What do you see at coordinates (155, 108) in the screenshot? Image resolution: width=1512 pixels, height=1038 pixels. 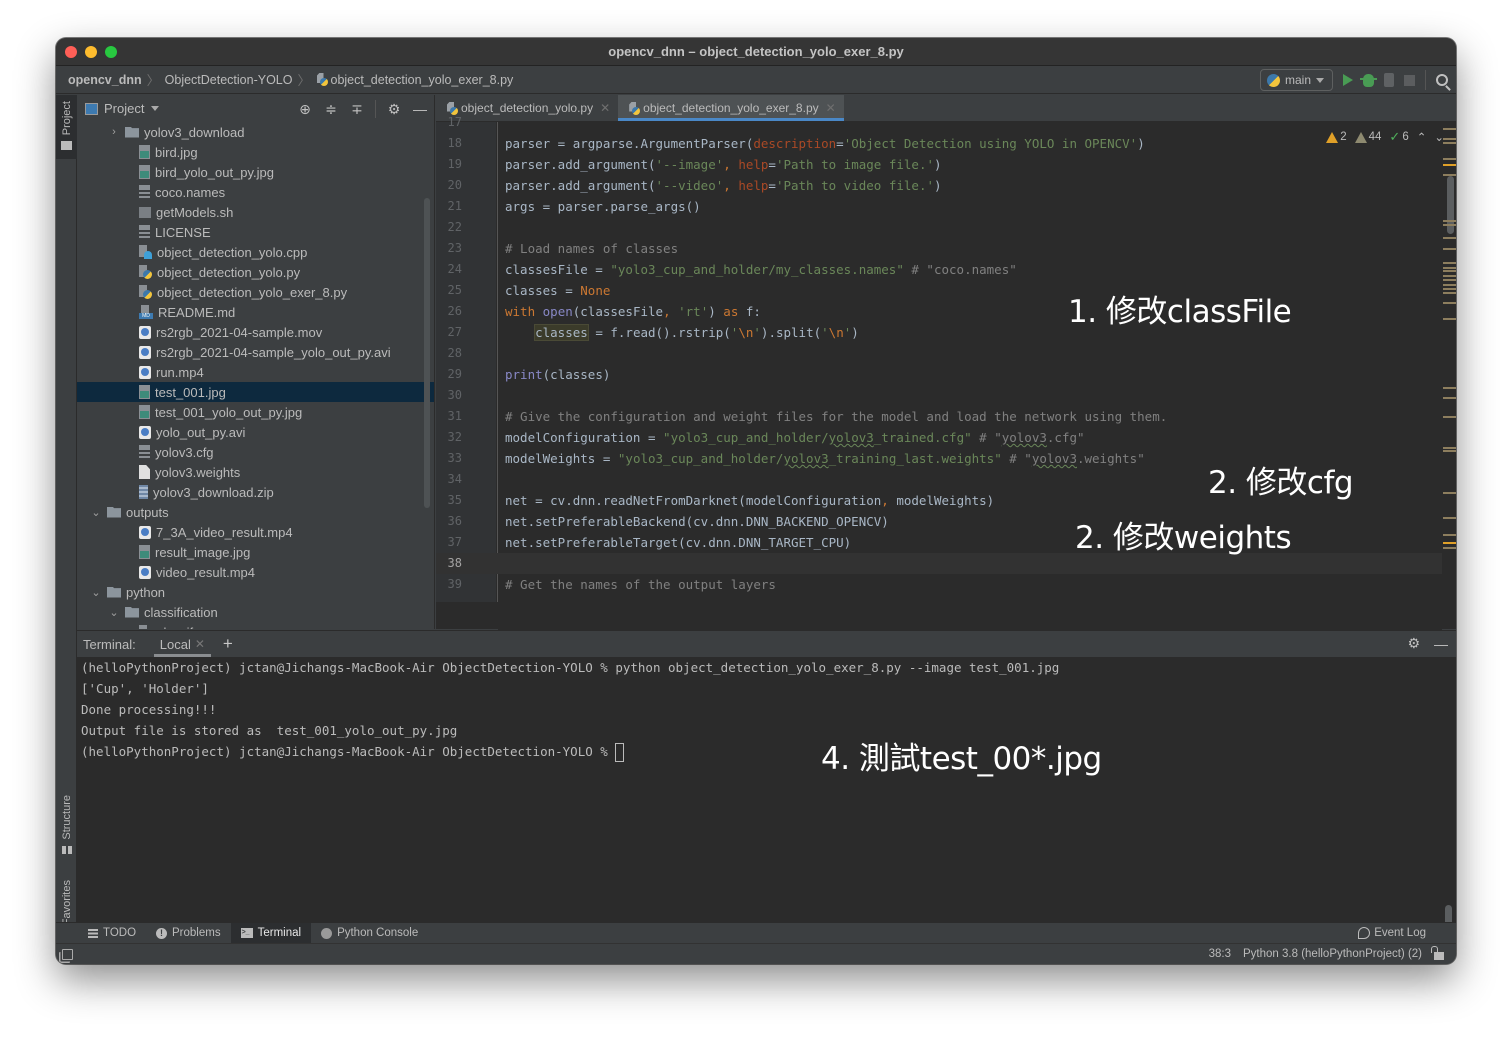 I see `chevron-down-icon` at bounding box center [155, 108].